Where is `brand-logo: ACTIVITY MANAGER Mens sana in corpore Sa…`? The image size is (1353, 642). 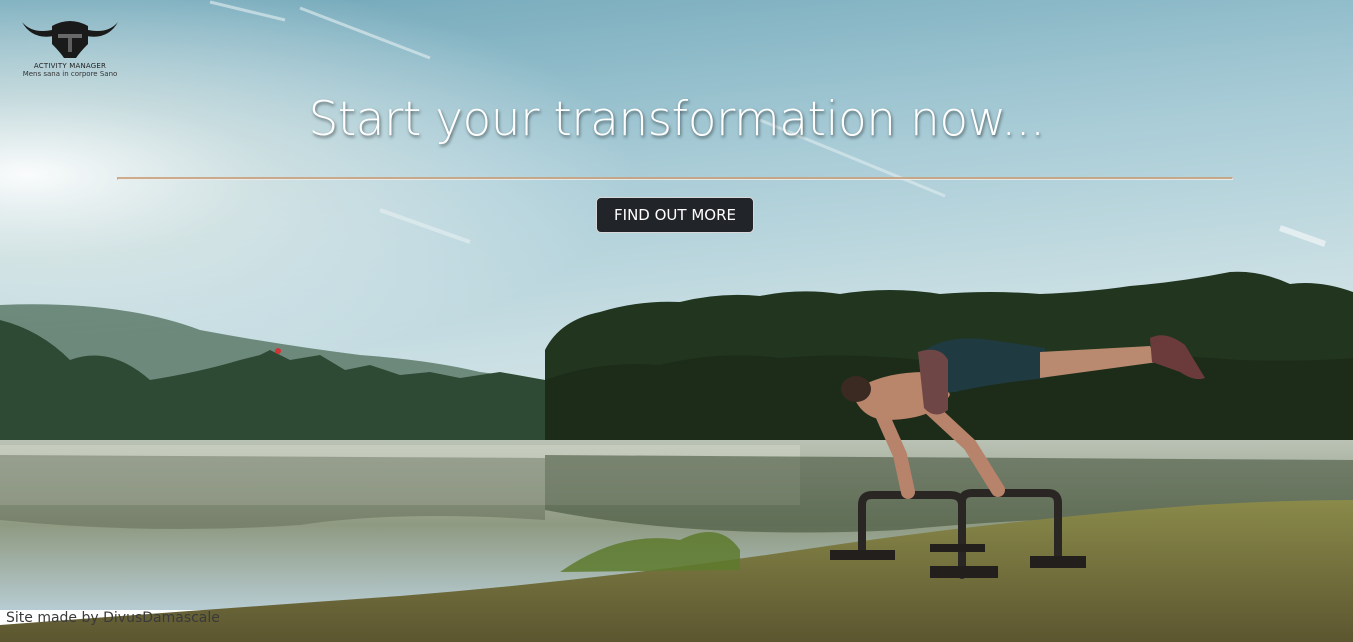 brand-logo: ACTIVITY MANAGER Mens sana in corpore Sa… is located at coordinates (70, 46).